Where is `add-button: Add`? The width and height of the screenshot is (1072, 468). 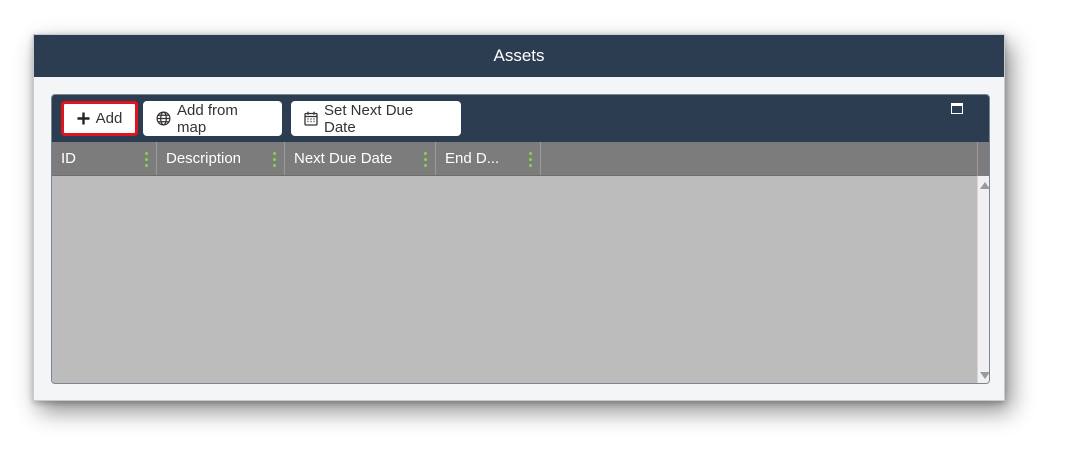
add-button: Add is located at coordinates (99, 118).